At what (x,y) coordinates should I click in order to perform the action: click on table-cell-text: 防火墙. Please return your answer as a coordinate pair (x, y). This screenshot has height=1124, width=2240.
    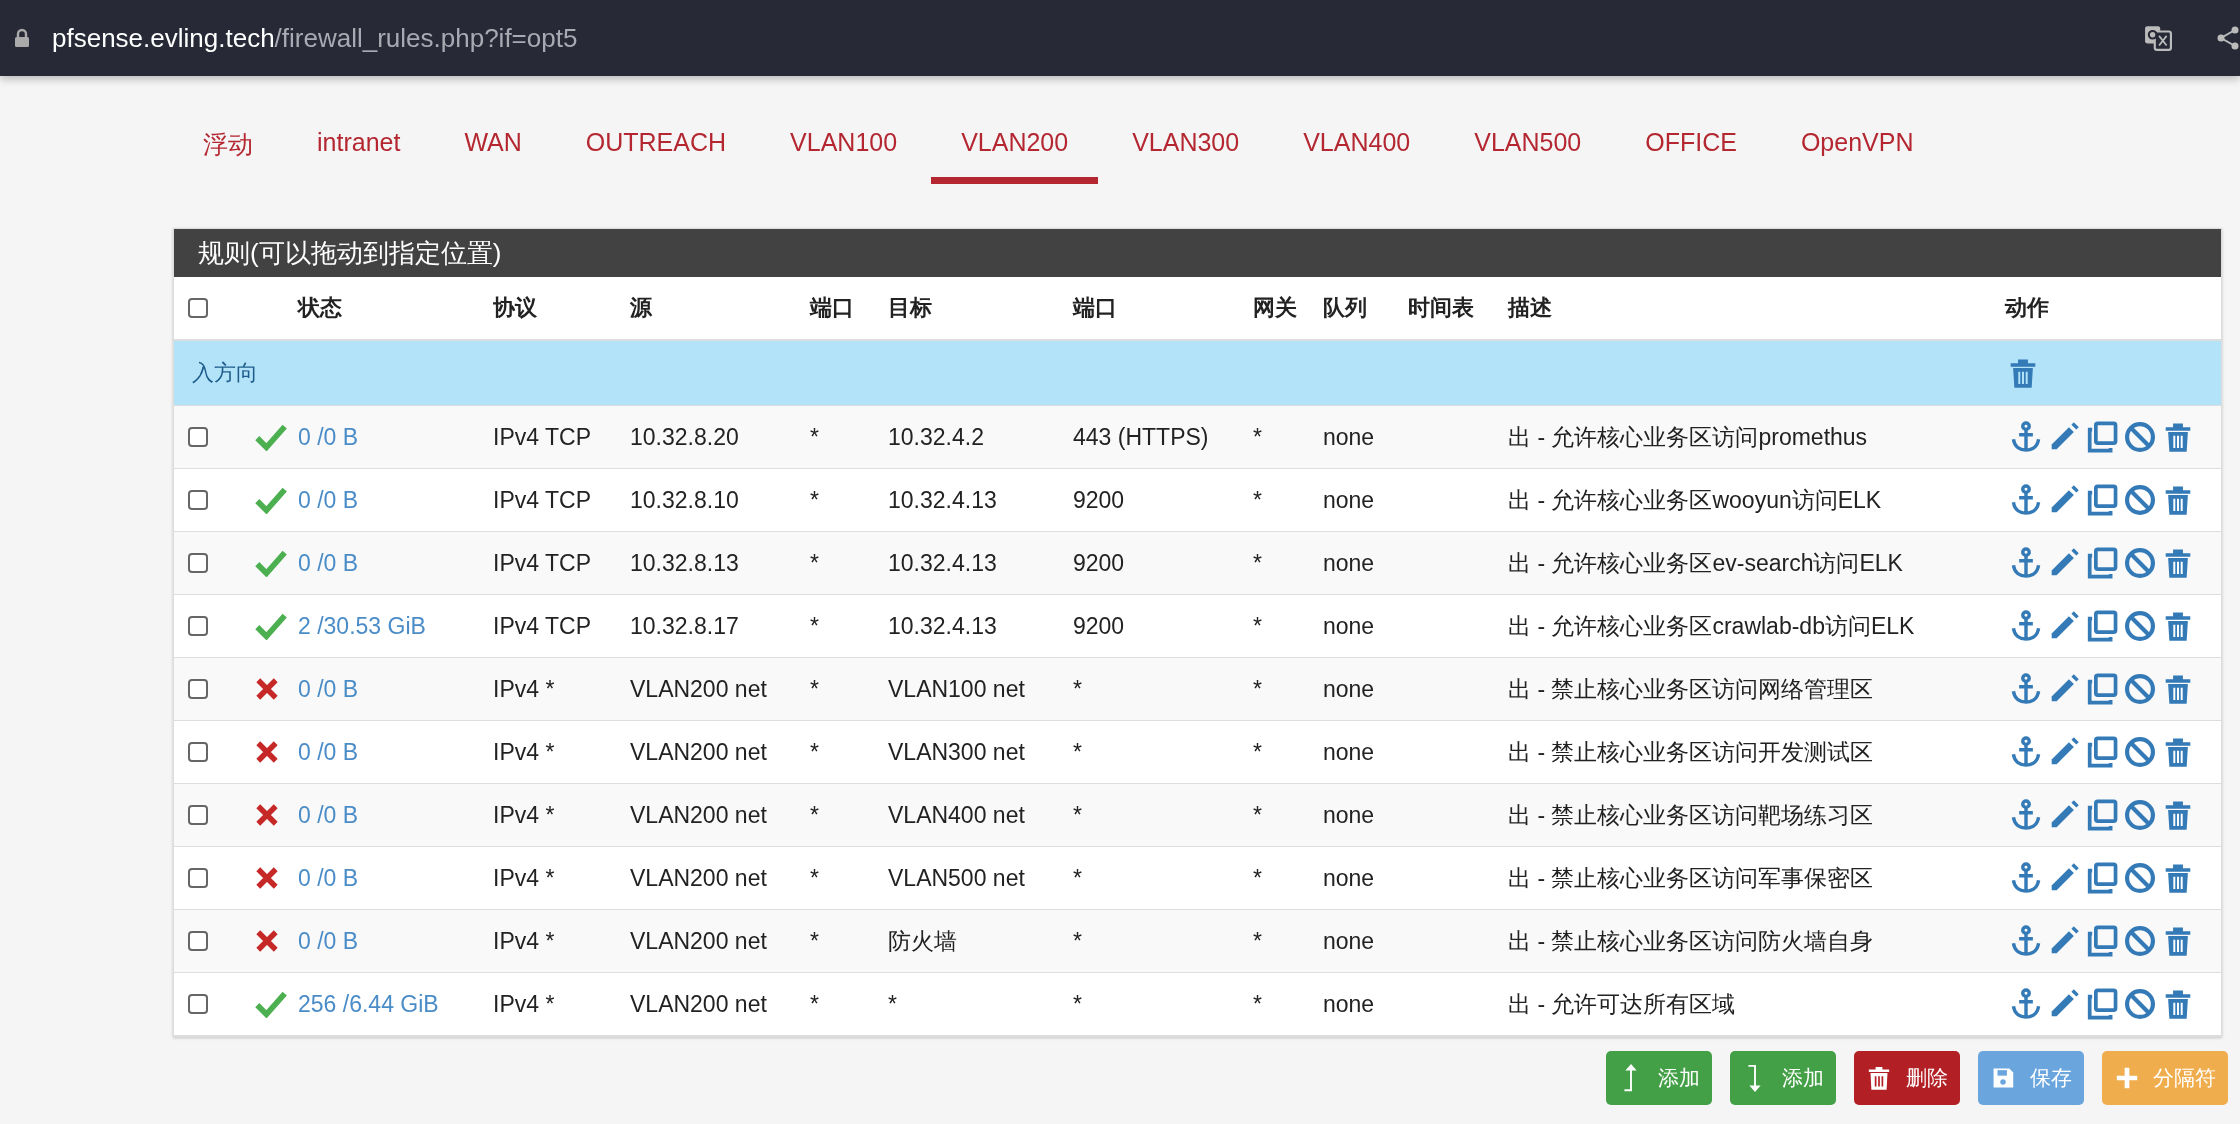
    Looking at the image, I should click on (922, 941).